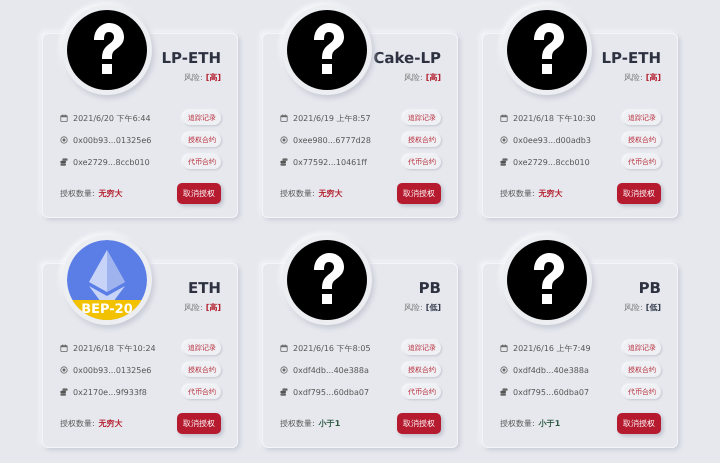 The image size is (720, 463). What do you see at coordinates (332, 140) in the screenshot?
I see `address-text: 0xee980...6777d28` at bounding box center [332, 140].